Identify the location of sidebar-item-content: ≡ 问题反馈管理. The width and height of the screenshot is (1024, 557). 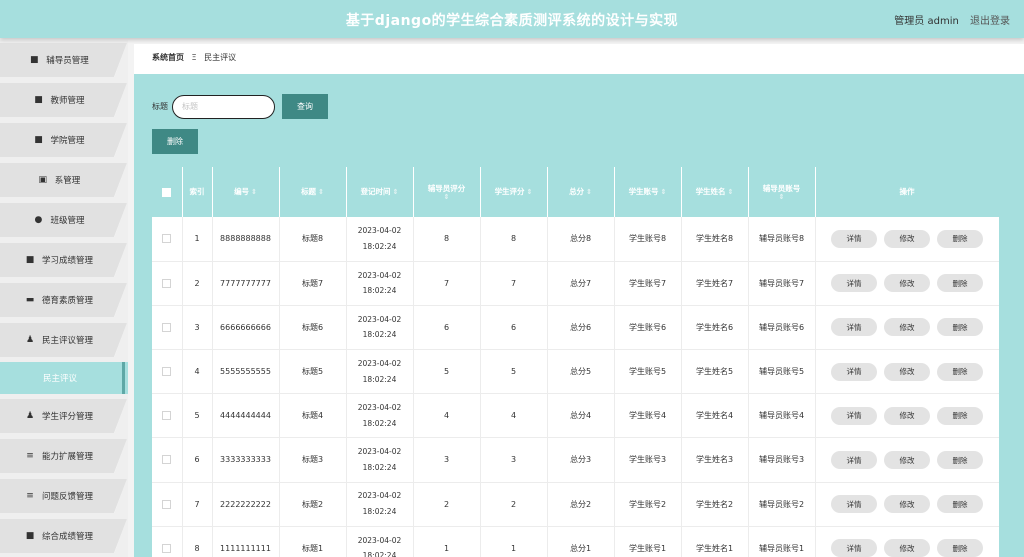
(59, 496).